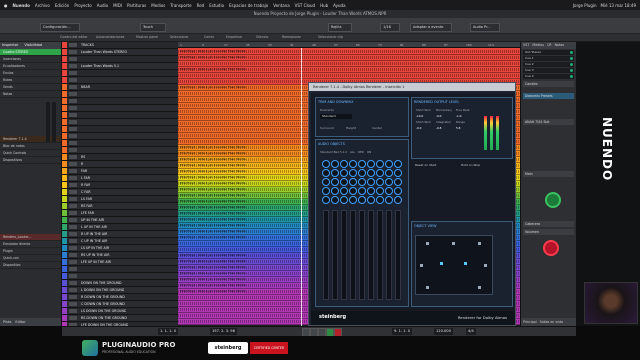 The image size is (640, 360). Describe the element at coordinates (94, 234) in the screenshot. I see `track-name: R UP IN THE AIR` at that location.